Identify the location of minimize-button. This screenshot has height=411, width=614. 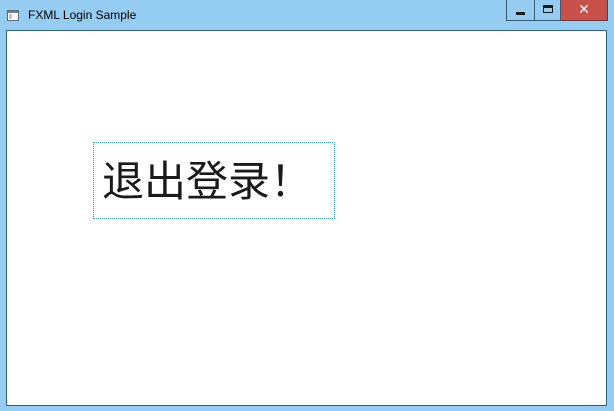
(520, 10).